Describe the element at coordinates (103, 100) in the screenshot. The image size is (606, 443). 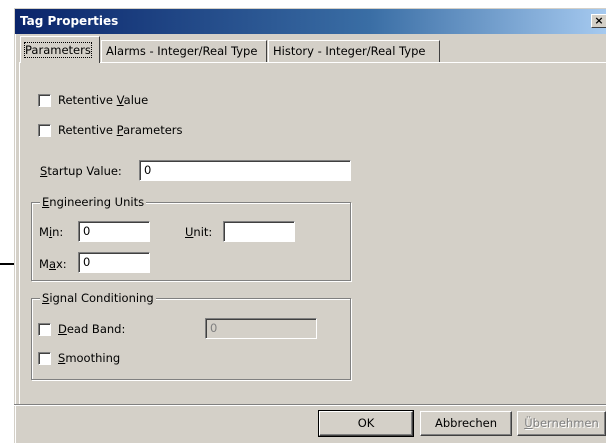
I see `retentive-value-label: Retentive Value` at that location.